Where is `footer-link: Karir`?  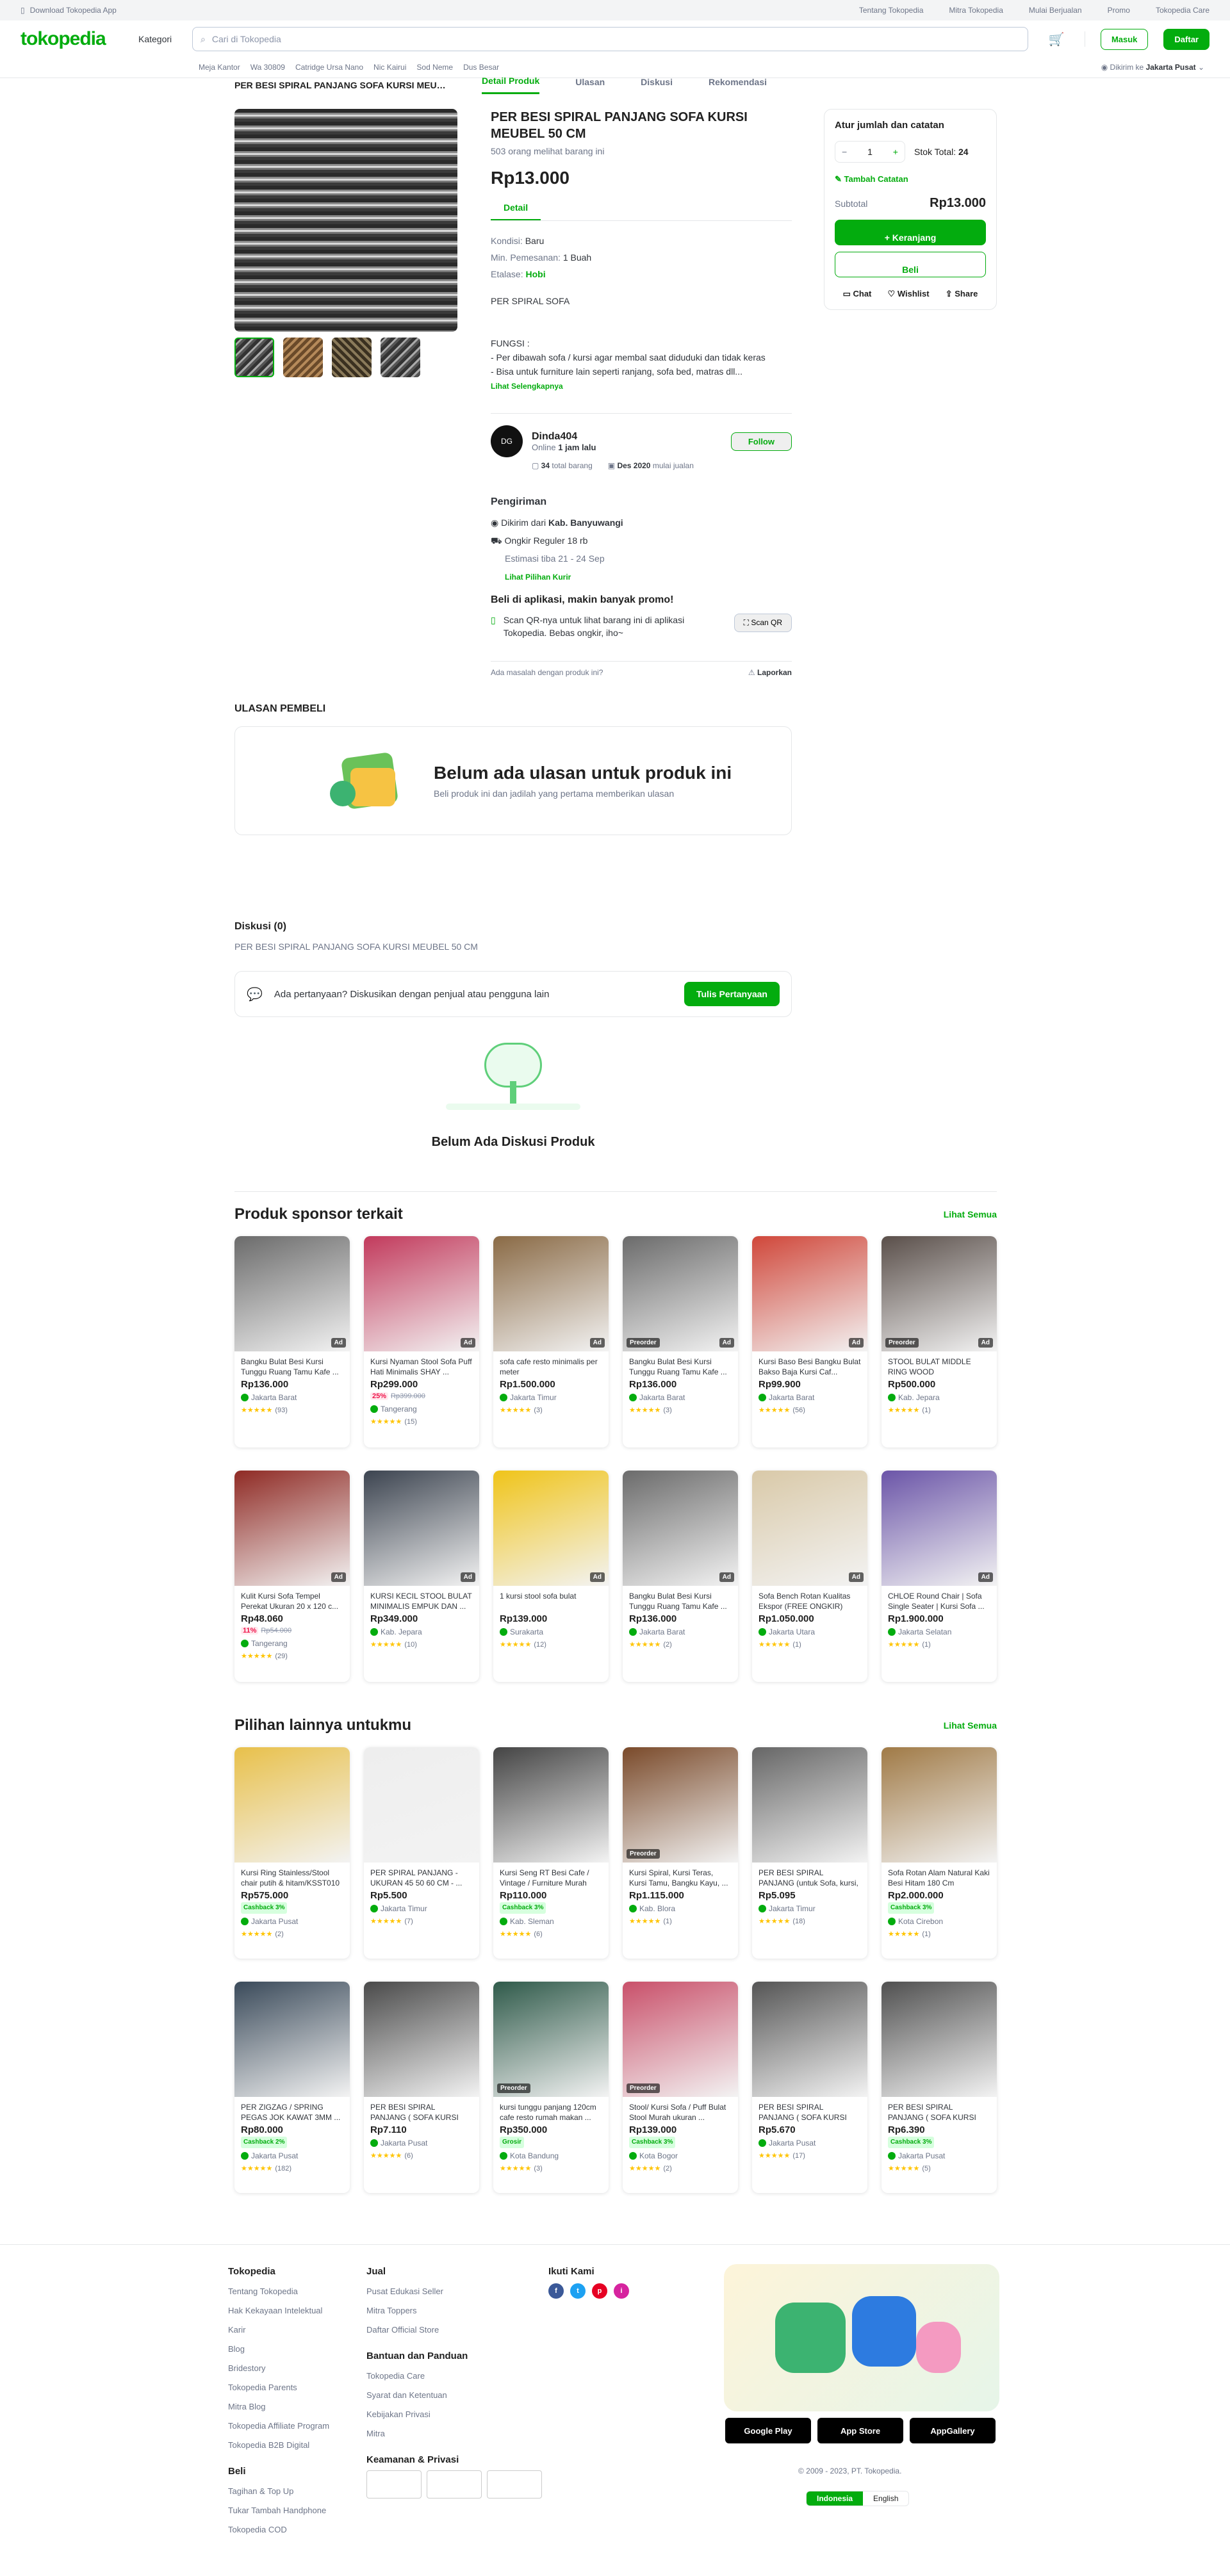 footer-link: Karir is located at coordinates (278, 2330).